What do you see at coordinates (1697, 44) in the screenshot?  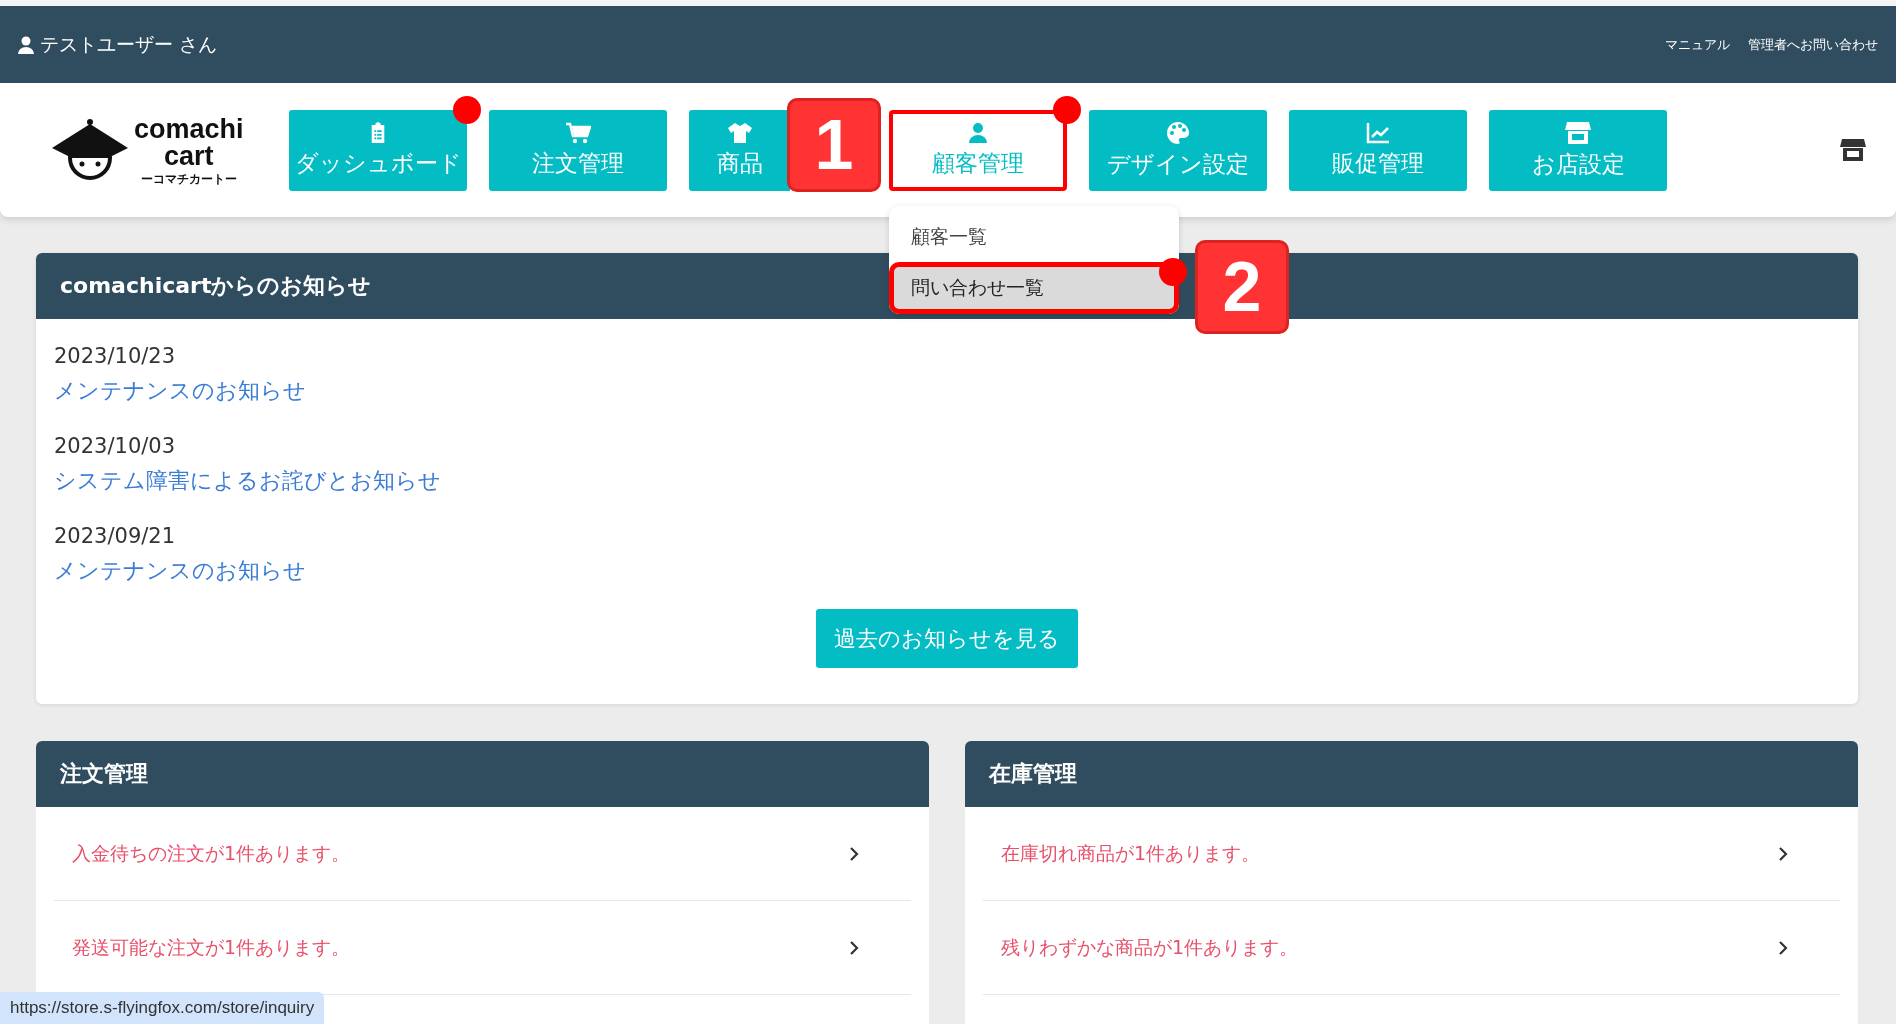 I see `header-link: マニュアル` at bounding box center [1697, 44].